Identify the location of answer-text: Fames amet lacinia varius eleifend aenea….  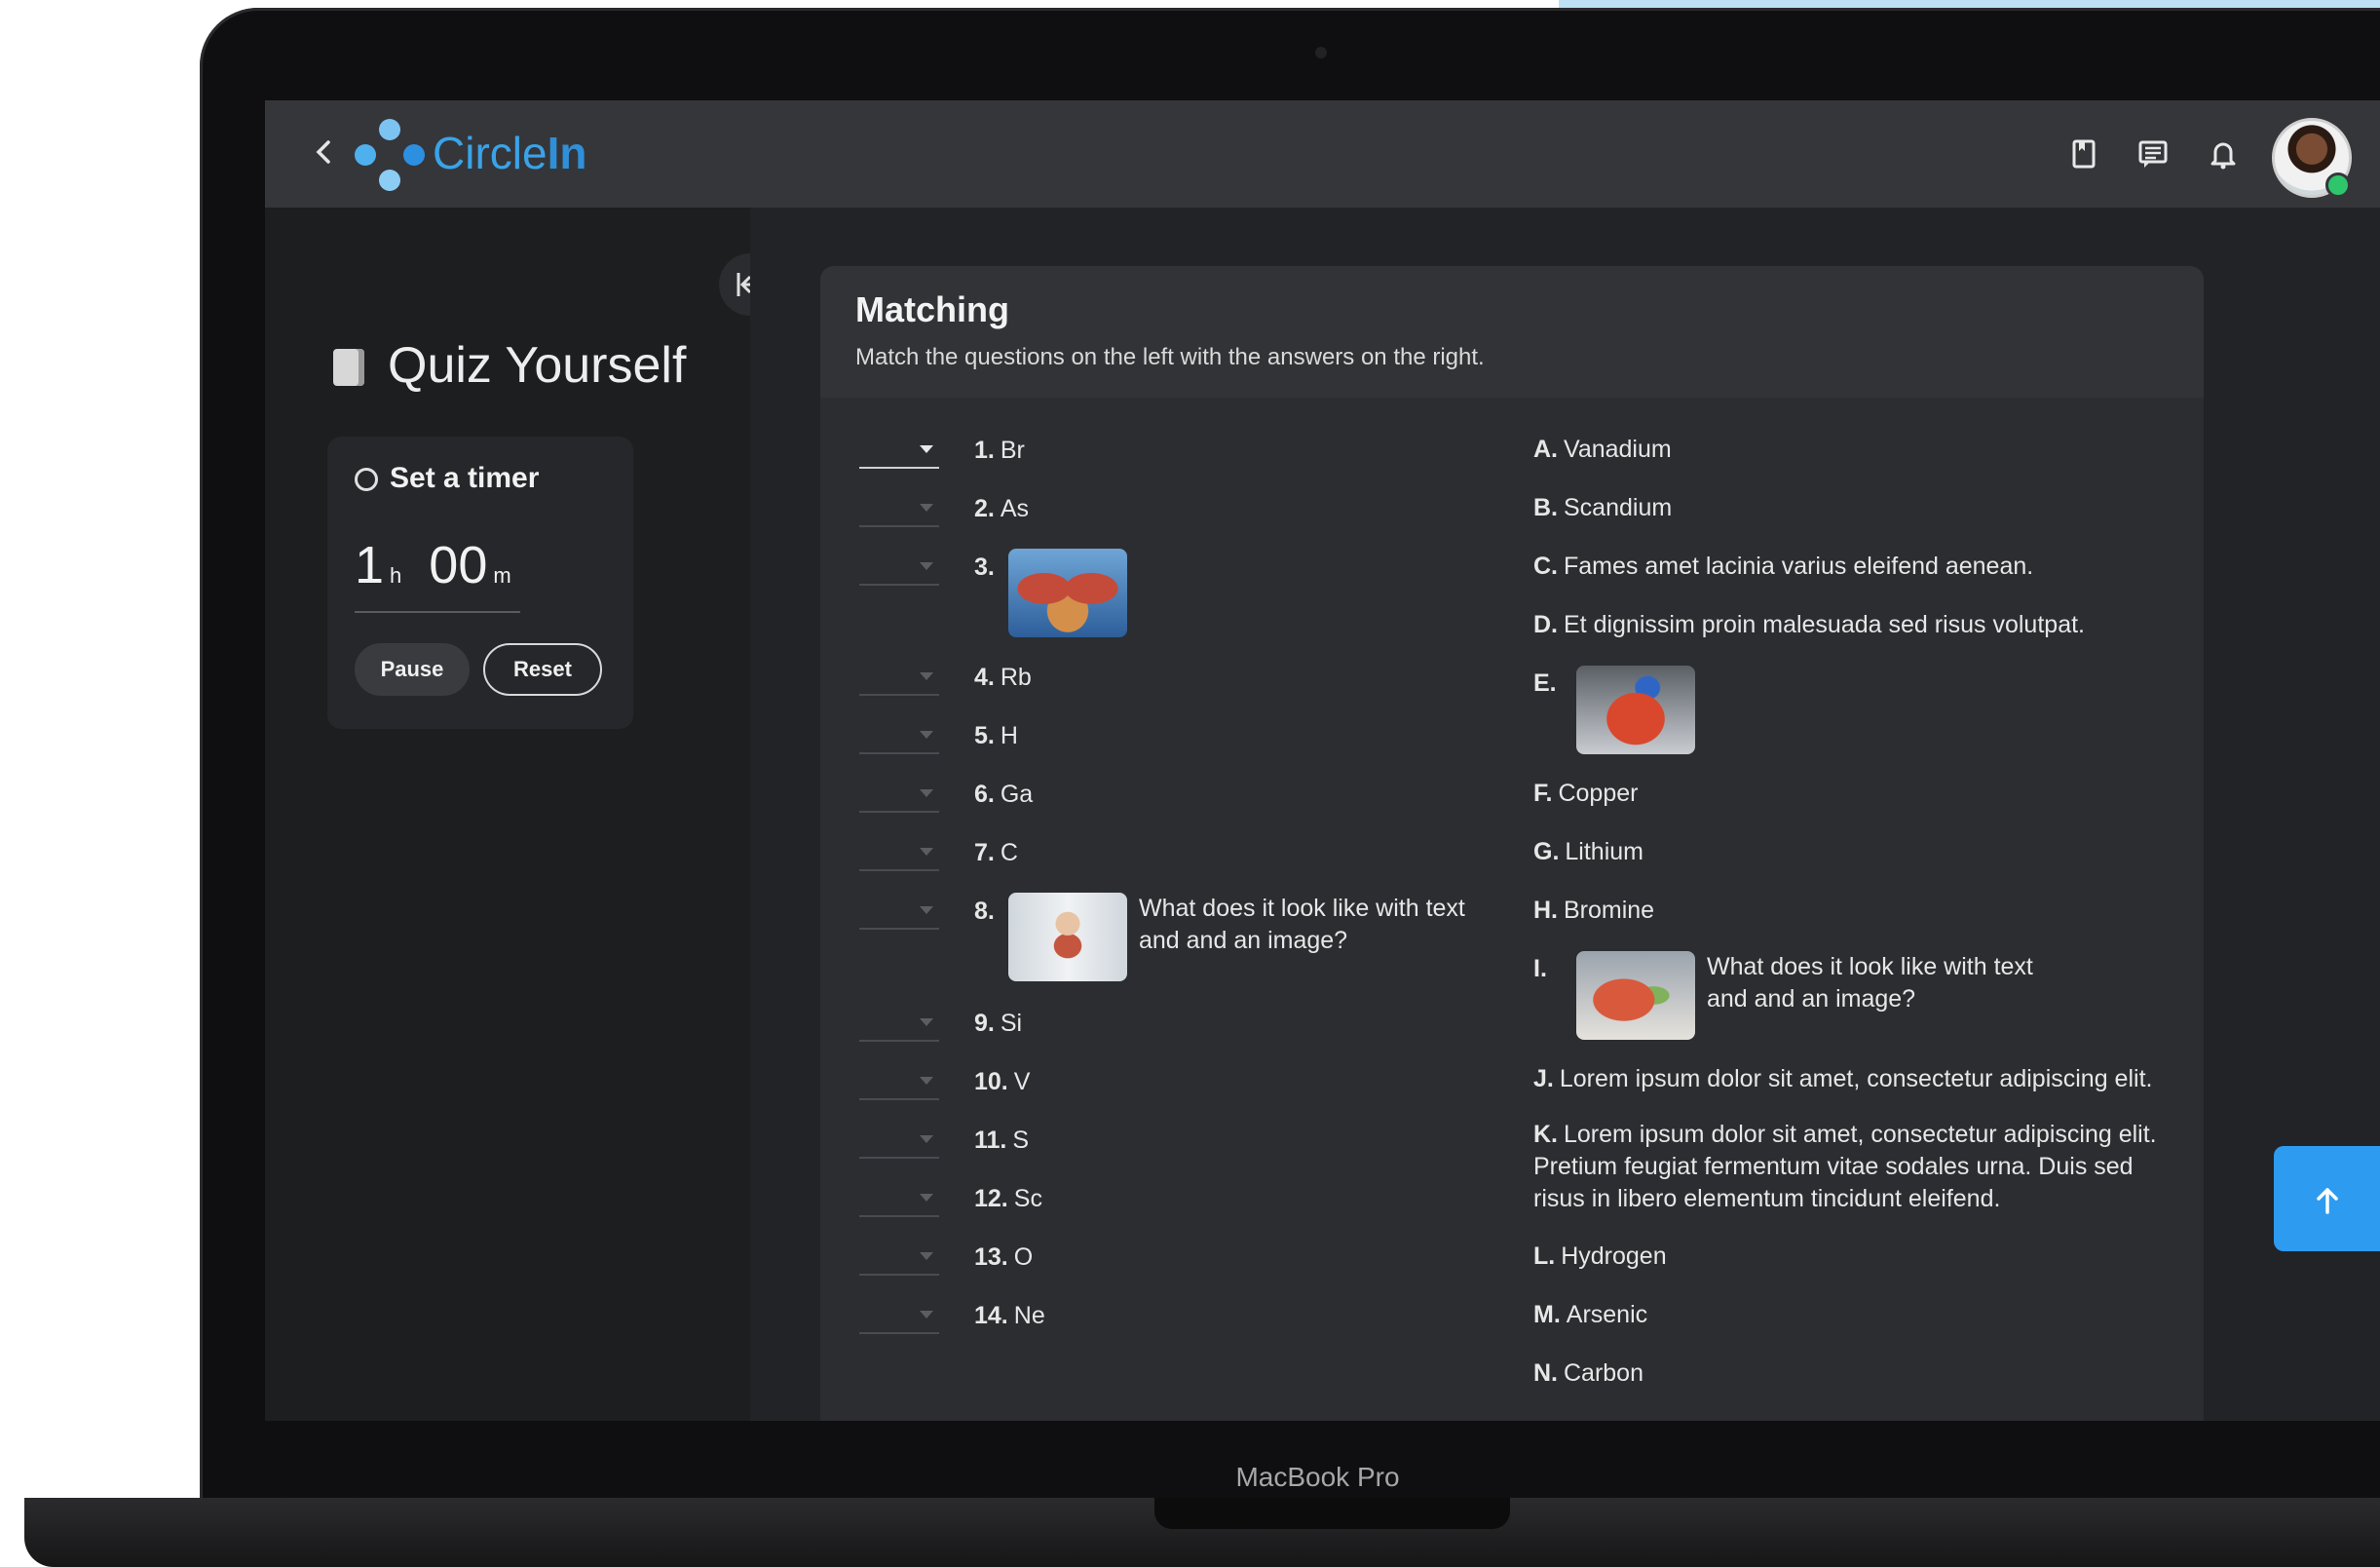
(1799, 566).